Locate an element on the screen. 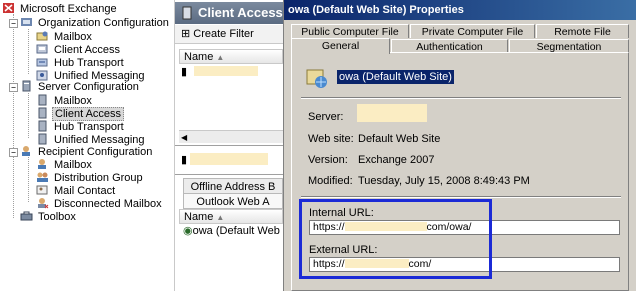  owa-list-row: ◉owa (Default Web Site is located at coordinates (233, 231).